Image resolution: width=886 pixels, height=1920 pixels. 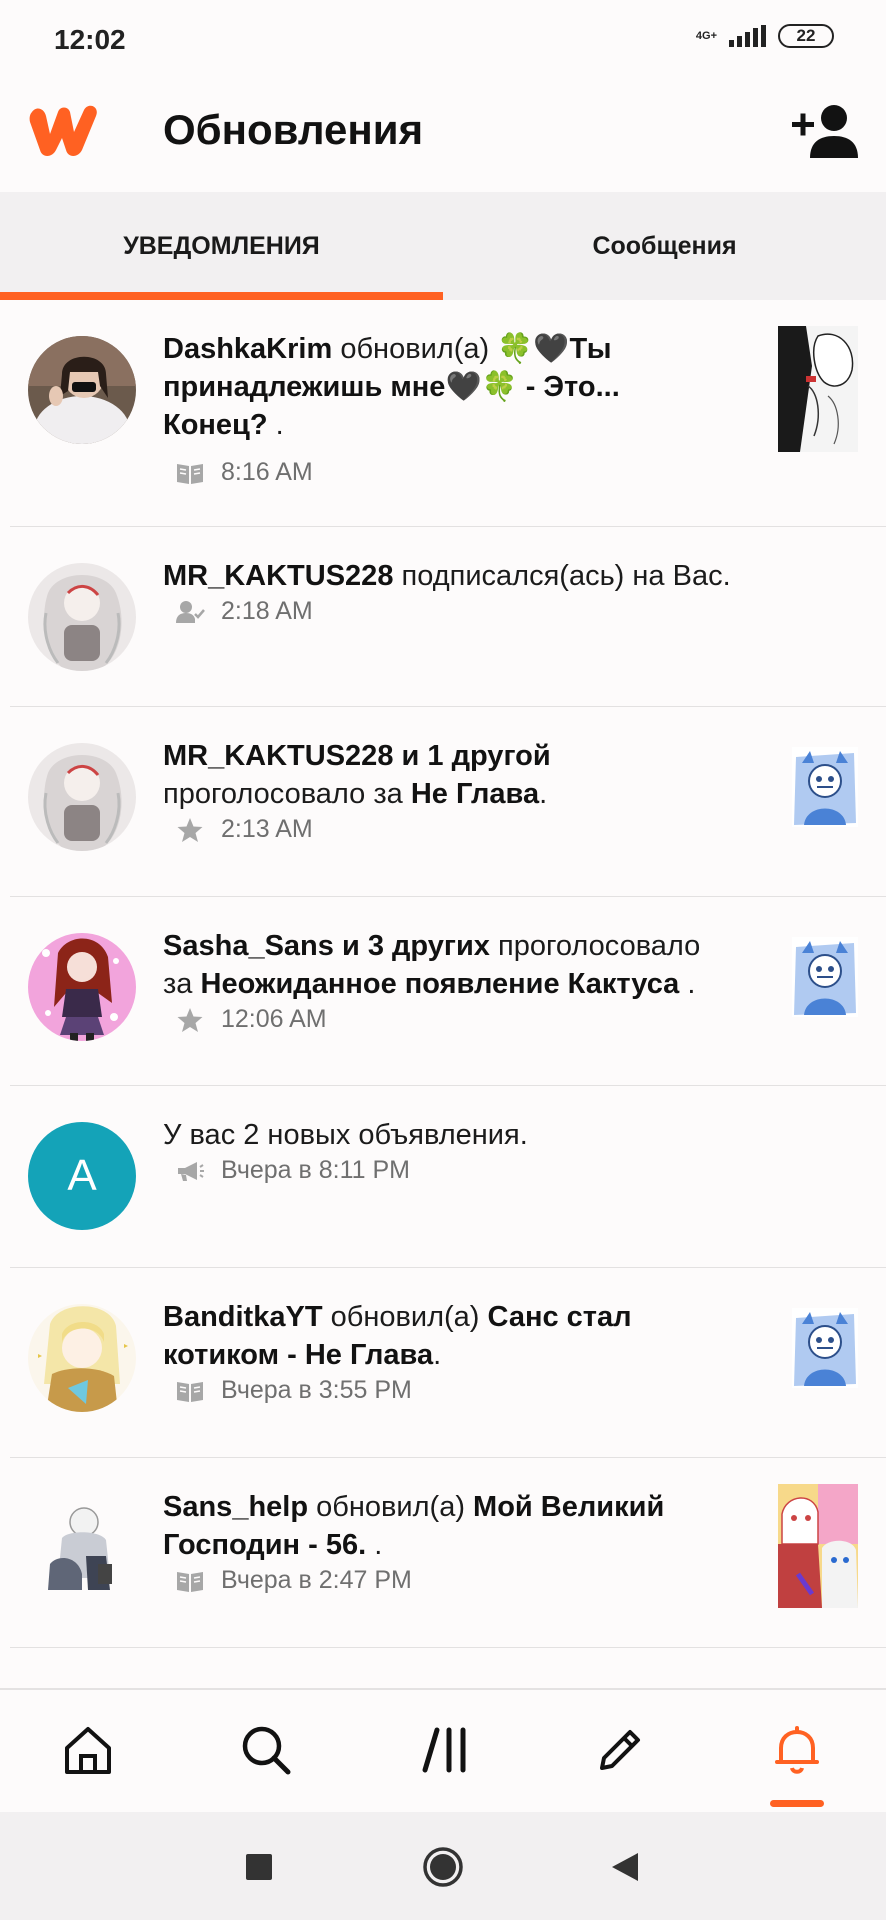 I want to click on status-indicators: 4G+ 22, so click(x=765, y=36).